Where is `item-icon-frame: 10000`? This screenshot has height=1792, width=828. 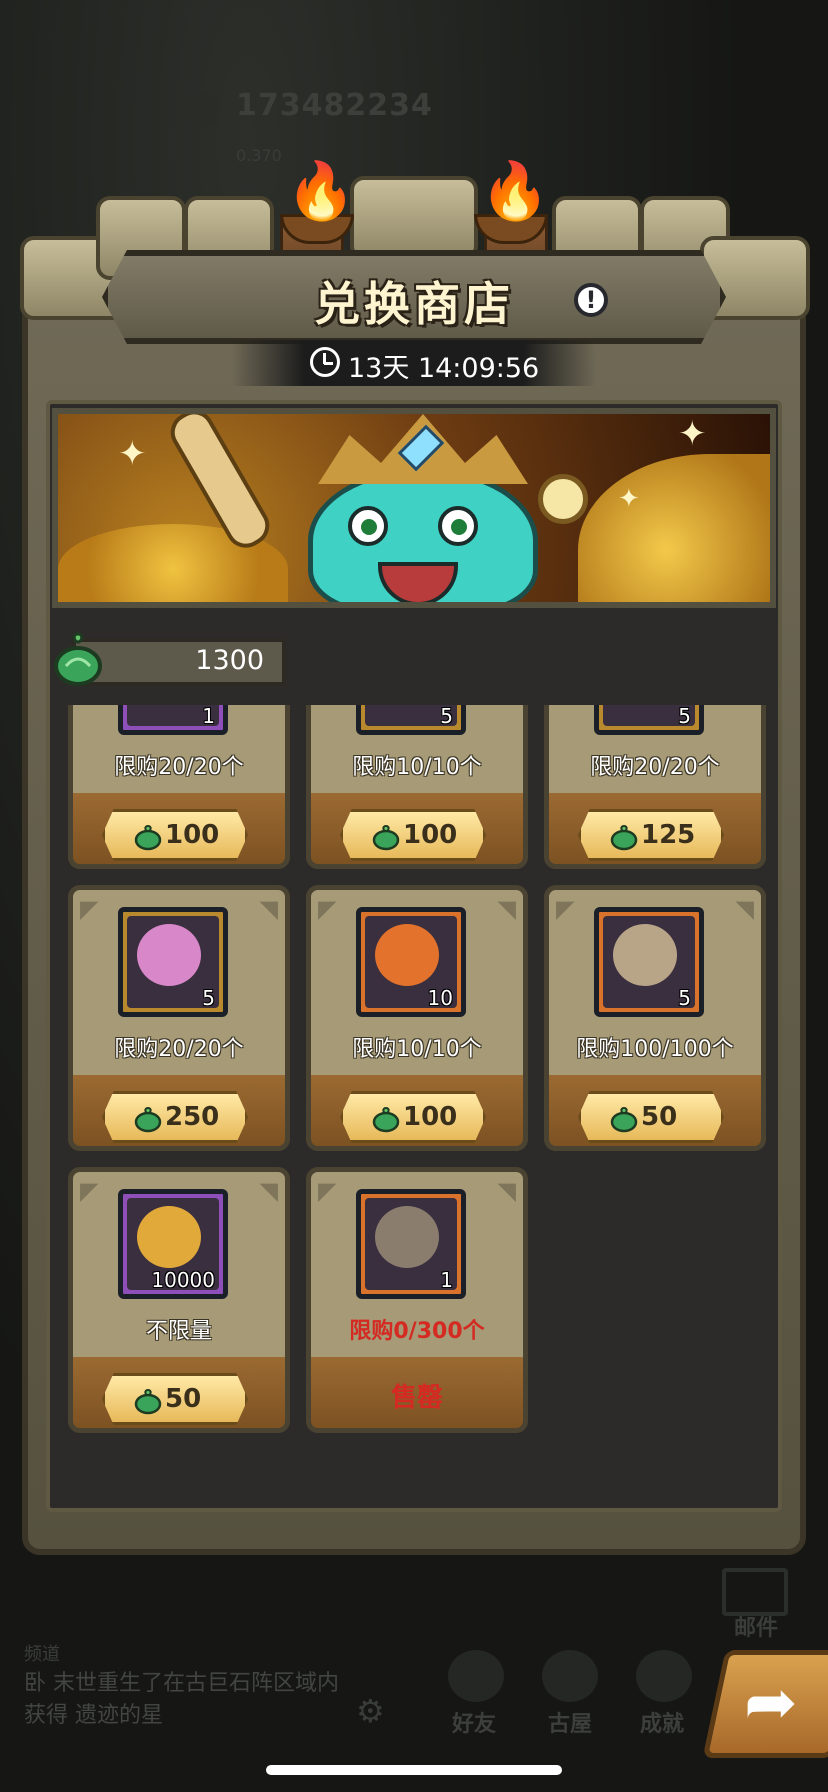
item-icon-frame: 10000 is located at coordinates (173, 1244).